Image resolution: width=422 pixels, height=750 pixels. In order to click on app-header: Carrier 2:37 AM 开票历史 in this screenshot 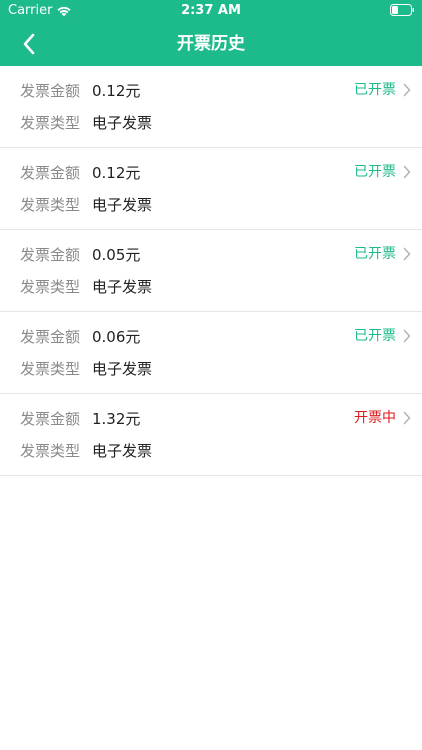, I will do `click(211, 33)`.